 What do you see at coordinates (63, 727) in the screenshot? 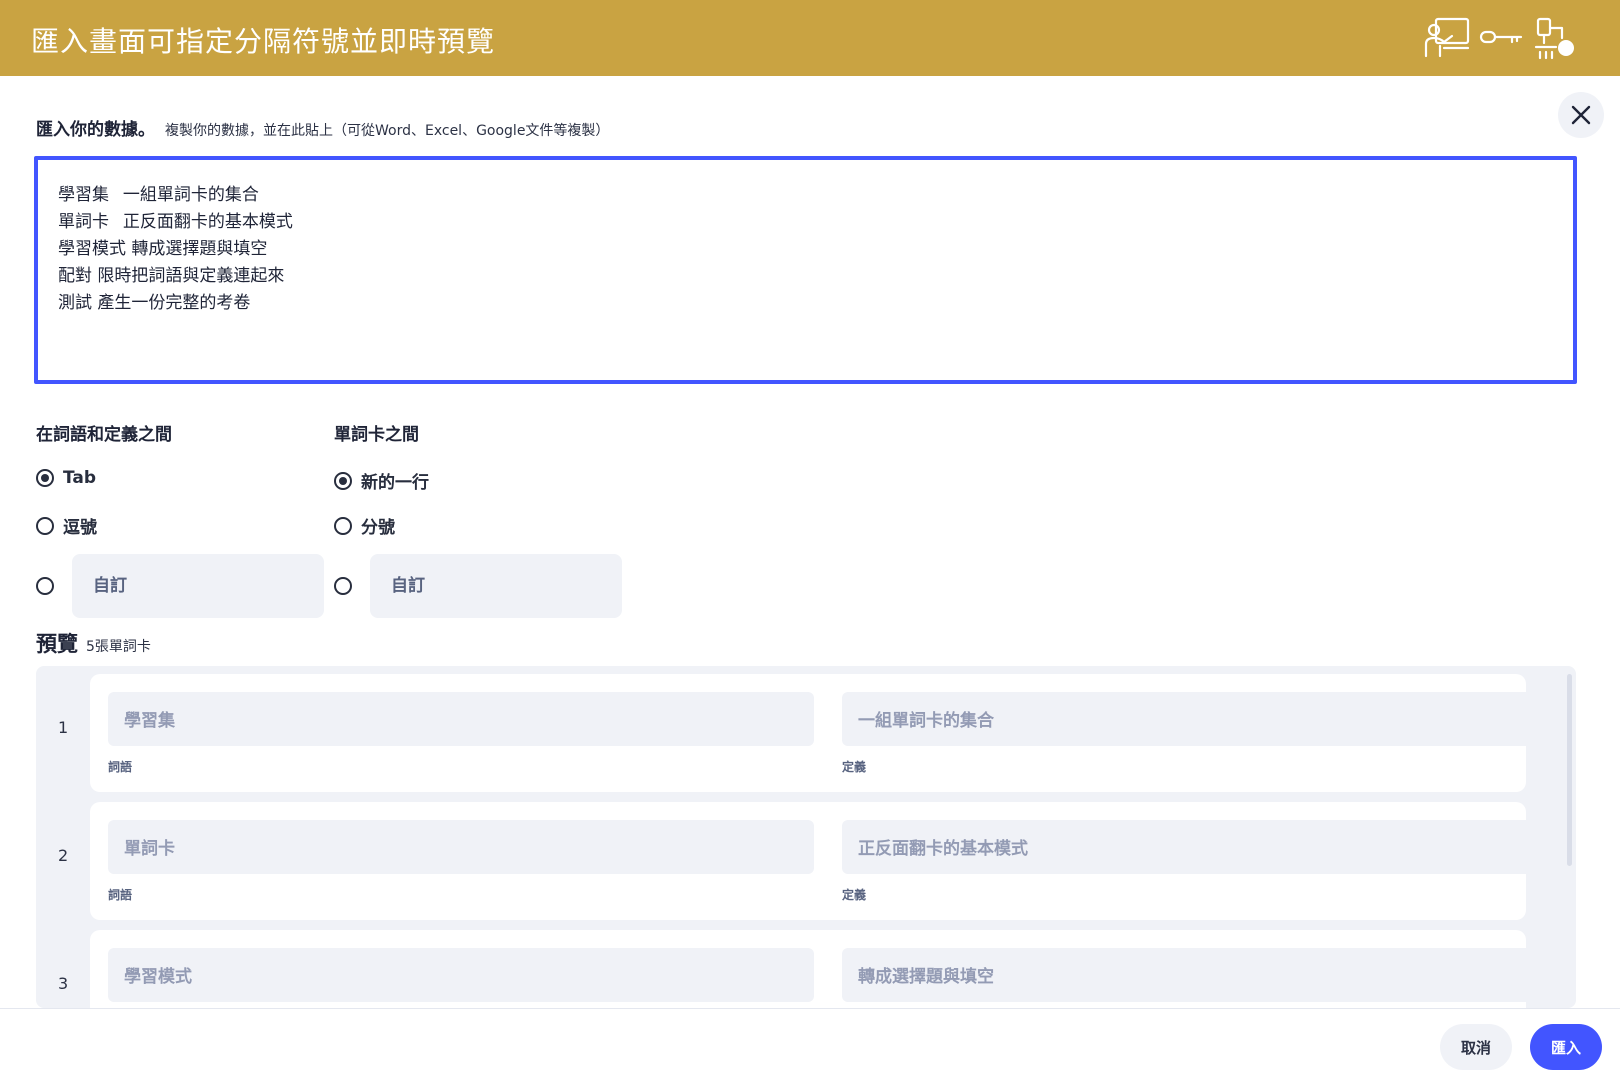
I see `card-number: 1` at bounding box center [63, 727].